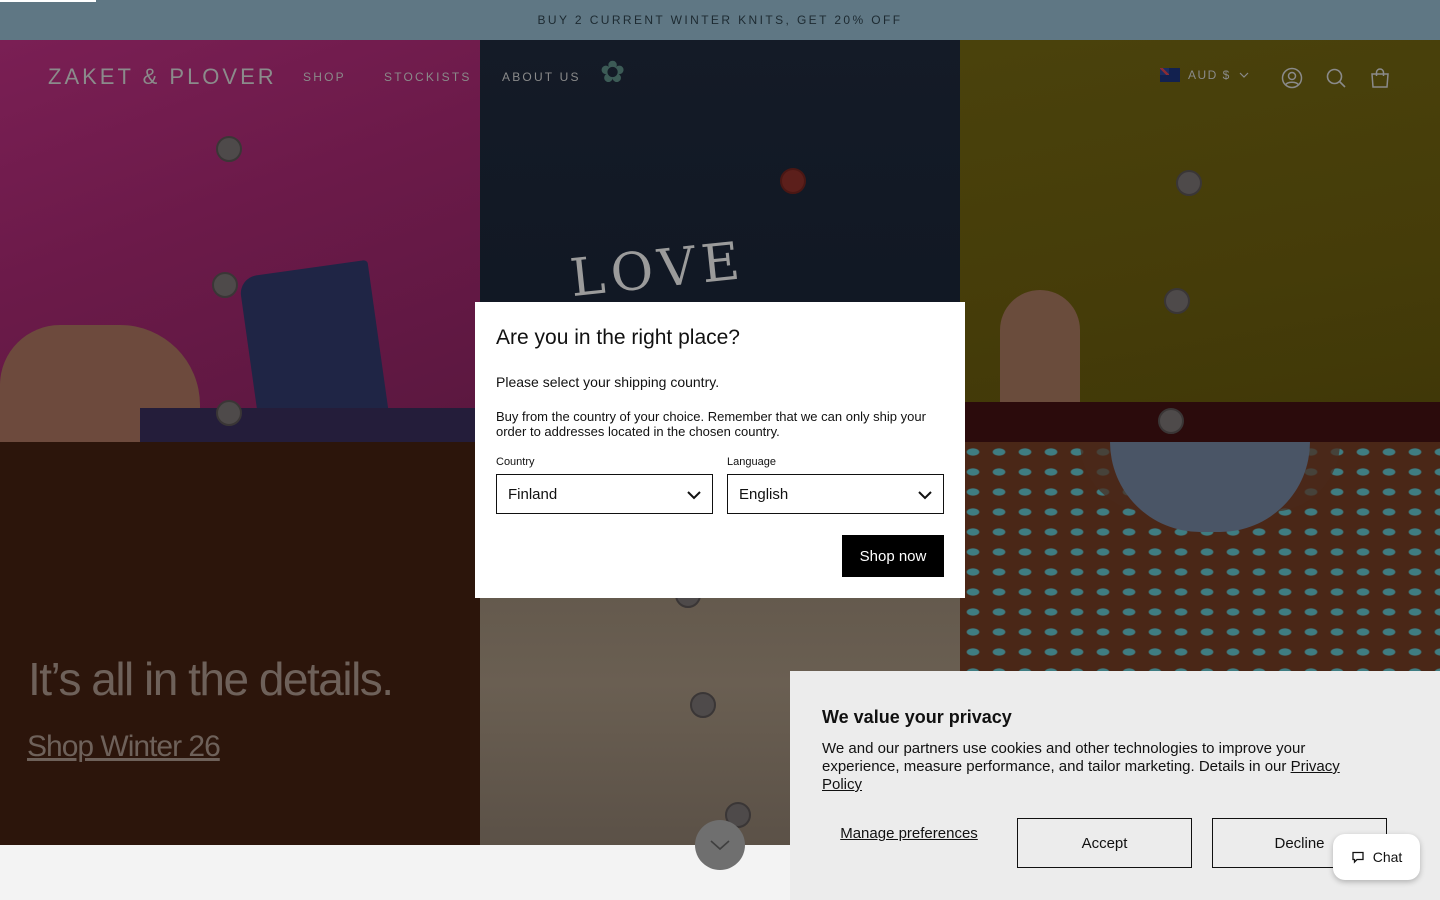 Image resolution: width=1440 pixels, height=900 pixels. What do you see at coordinates (48, 1) in the screenshot?
I see `page-load-progress` at bounding box center [48, 1].